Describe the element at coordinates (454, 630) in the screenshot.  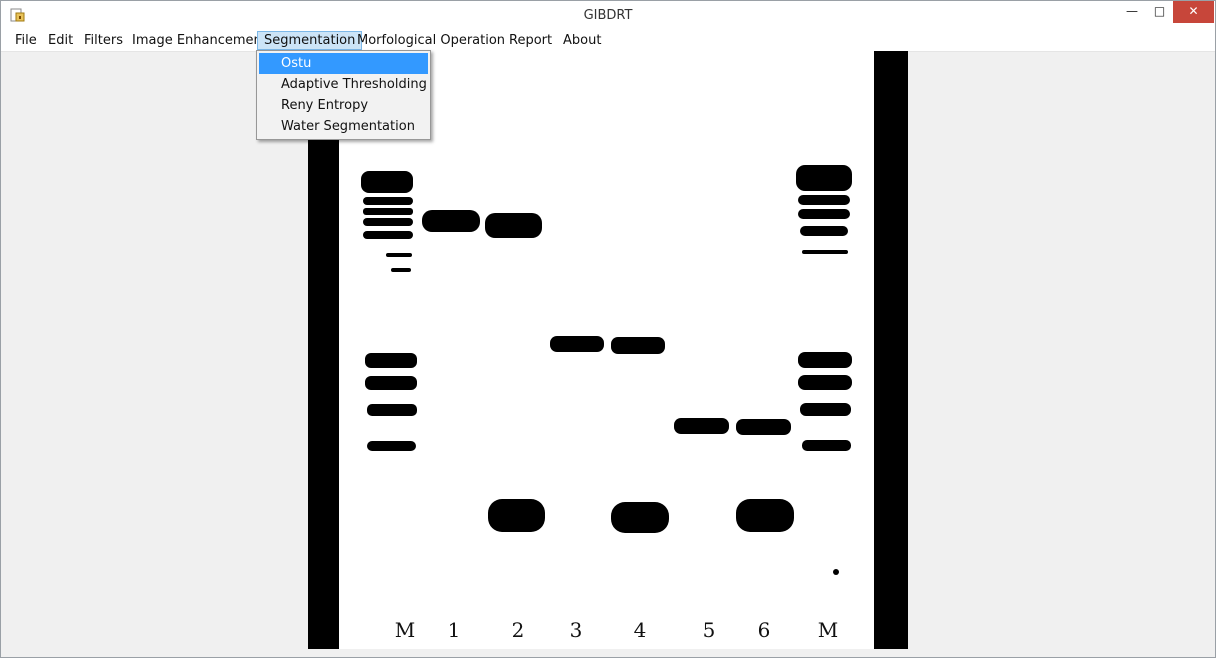
I see `lane-label-1: 1` at that location.